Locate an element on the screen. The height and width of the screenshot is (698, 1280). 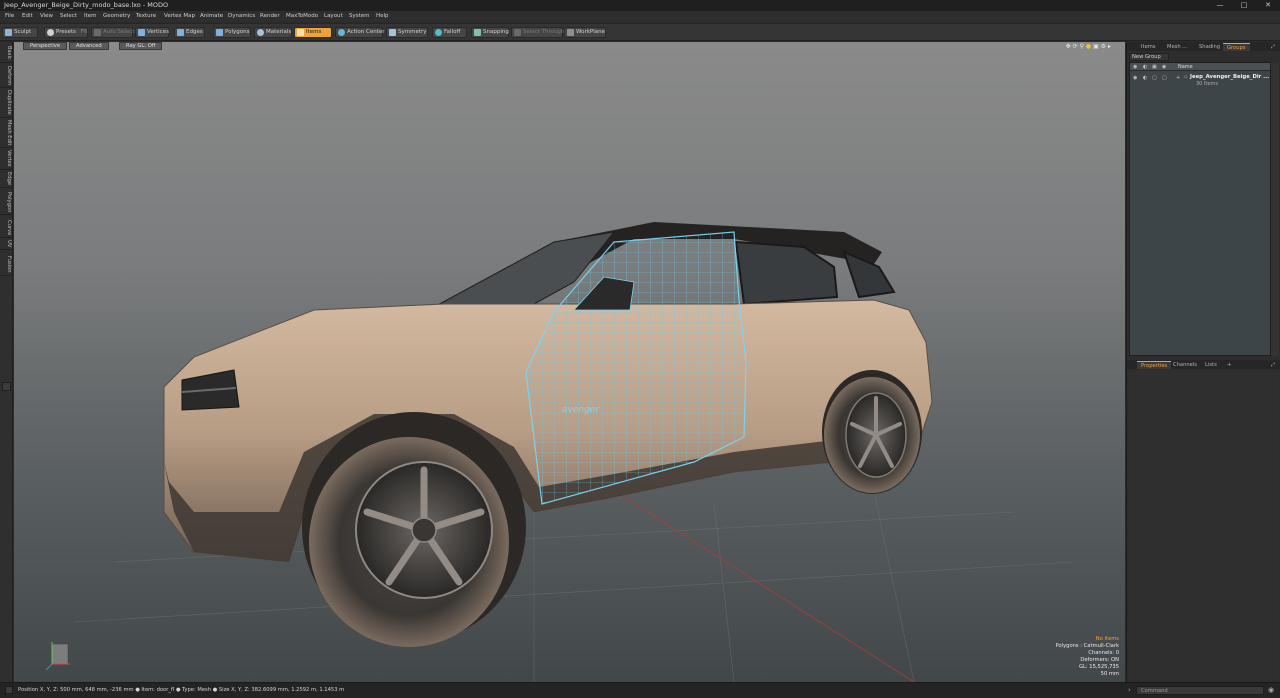
select-through-icon is located at coordinates (517, 32).